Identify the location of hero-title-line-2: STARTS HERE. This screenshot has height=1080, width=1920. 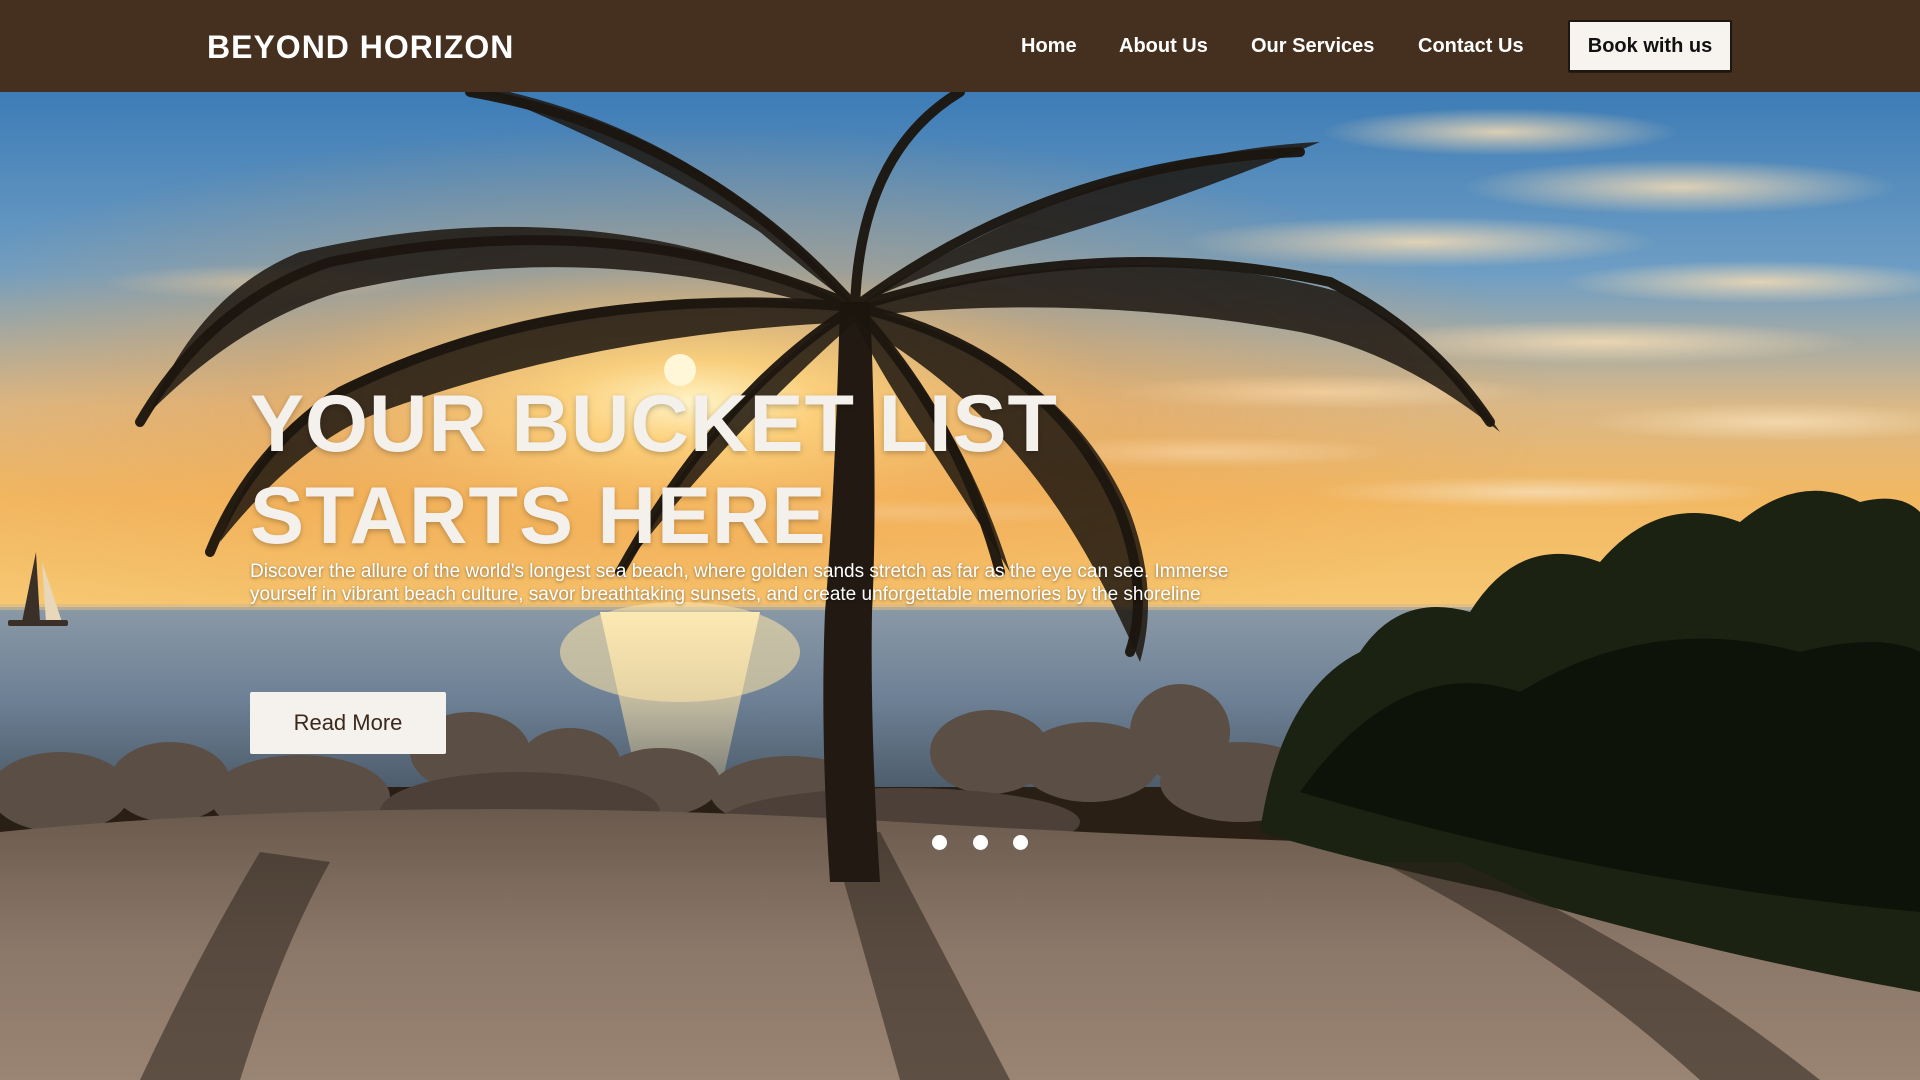
(538, 516).